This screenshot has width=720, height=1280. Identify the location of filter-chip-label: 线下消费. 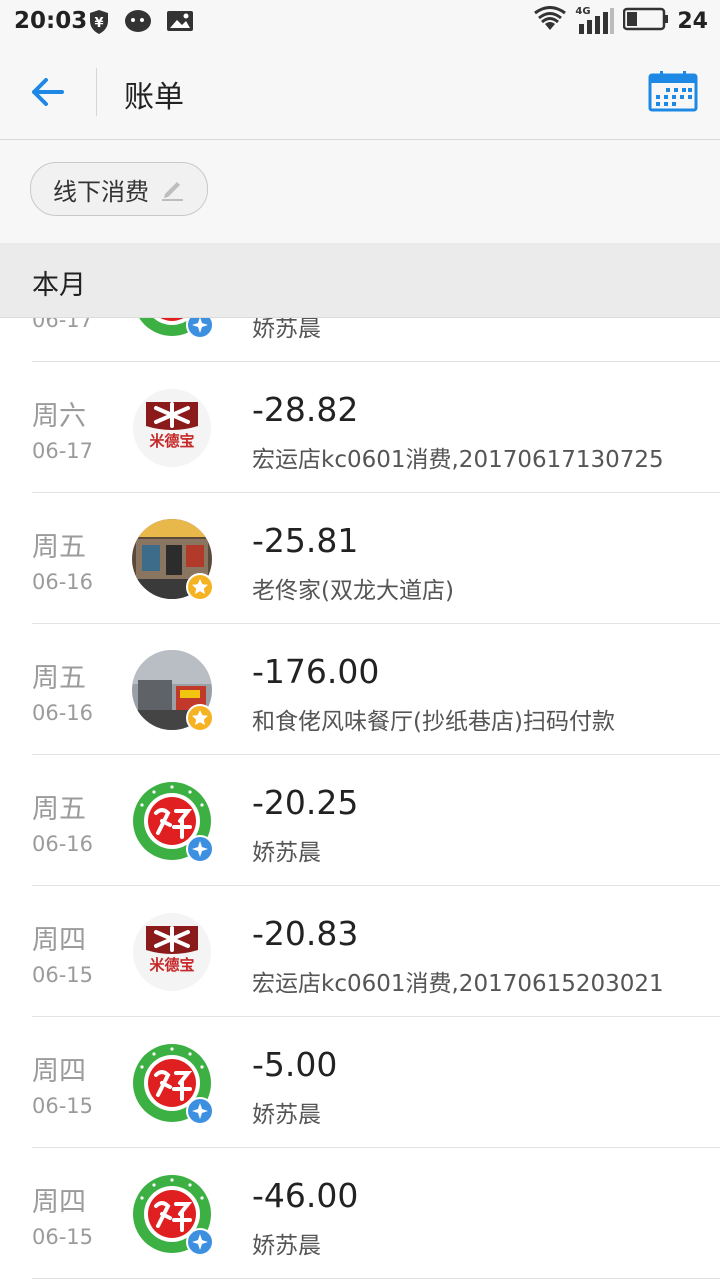
(101, 191).